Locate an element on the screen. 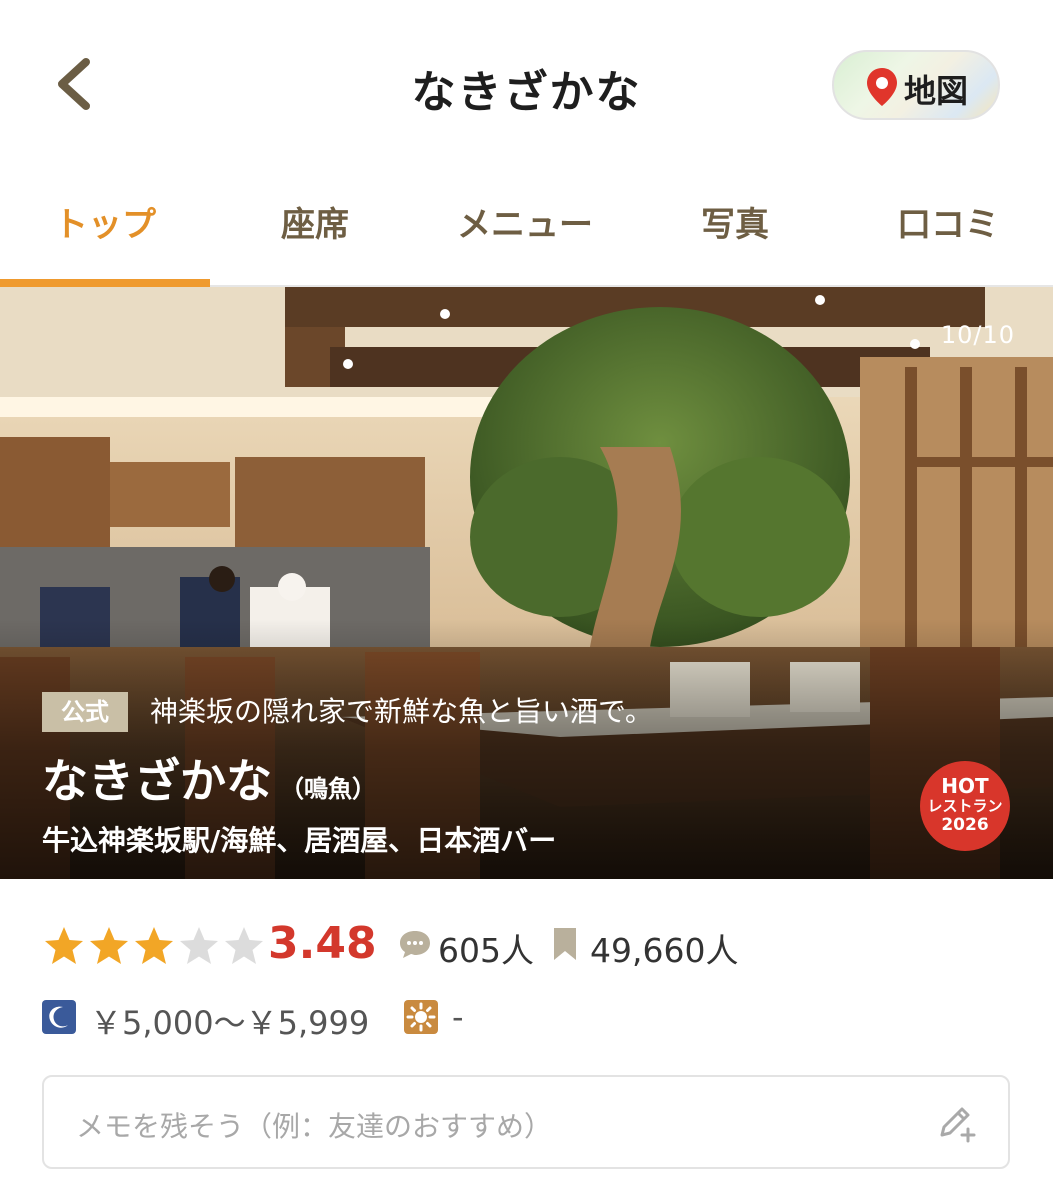  hot-restaurant-badge: HOT レストラン 2026 is located at coordinates (965, 806).